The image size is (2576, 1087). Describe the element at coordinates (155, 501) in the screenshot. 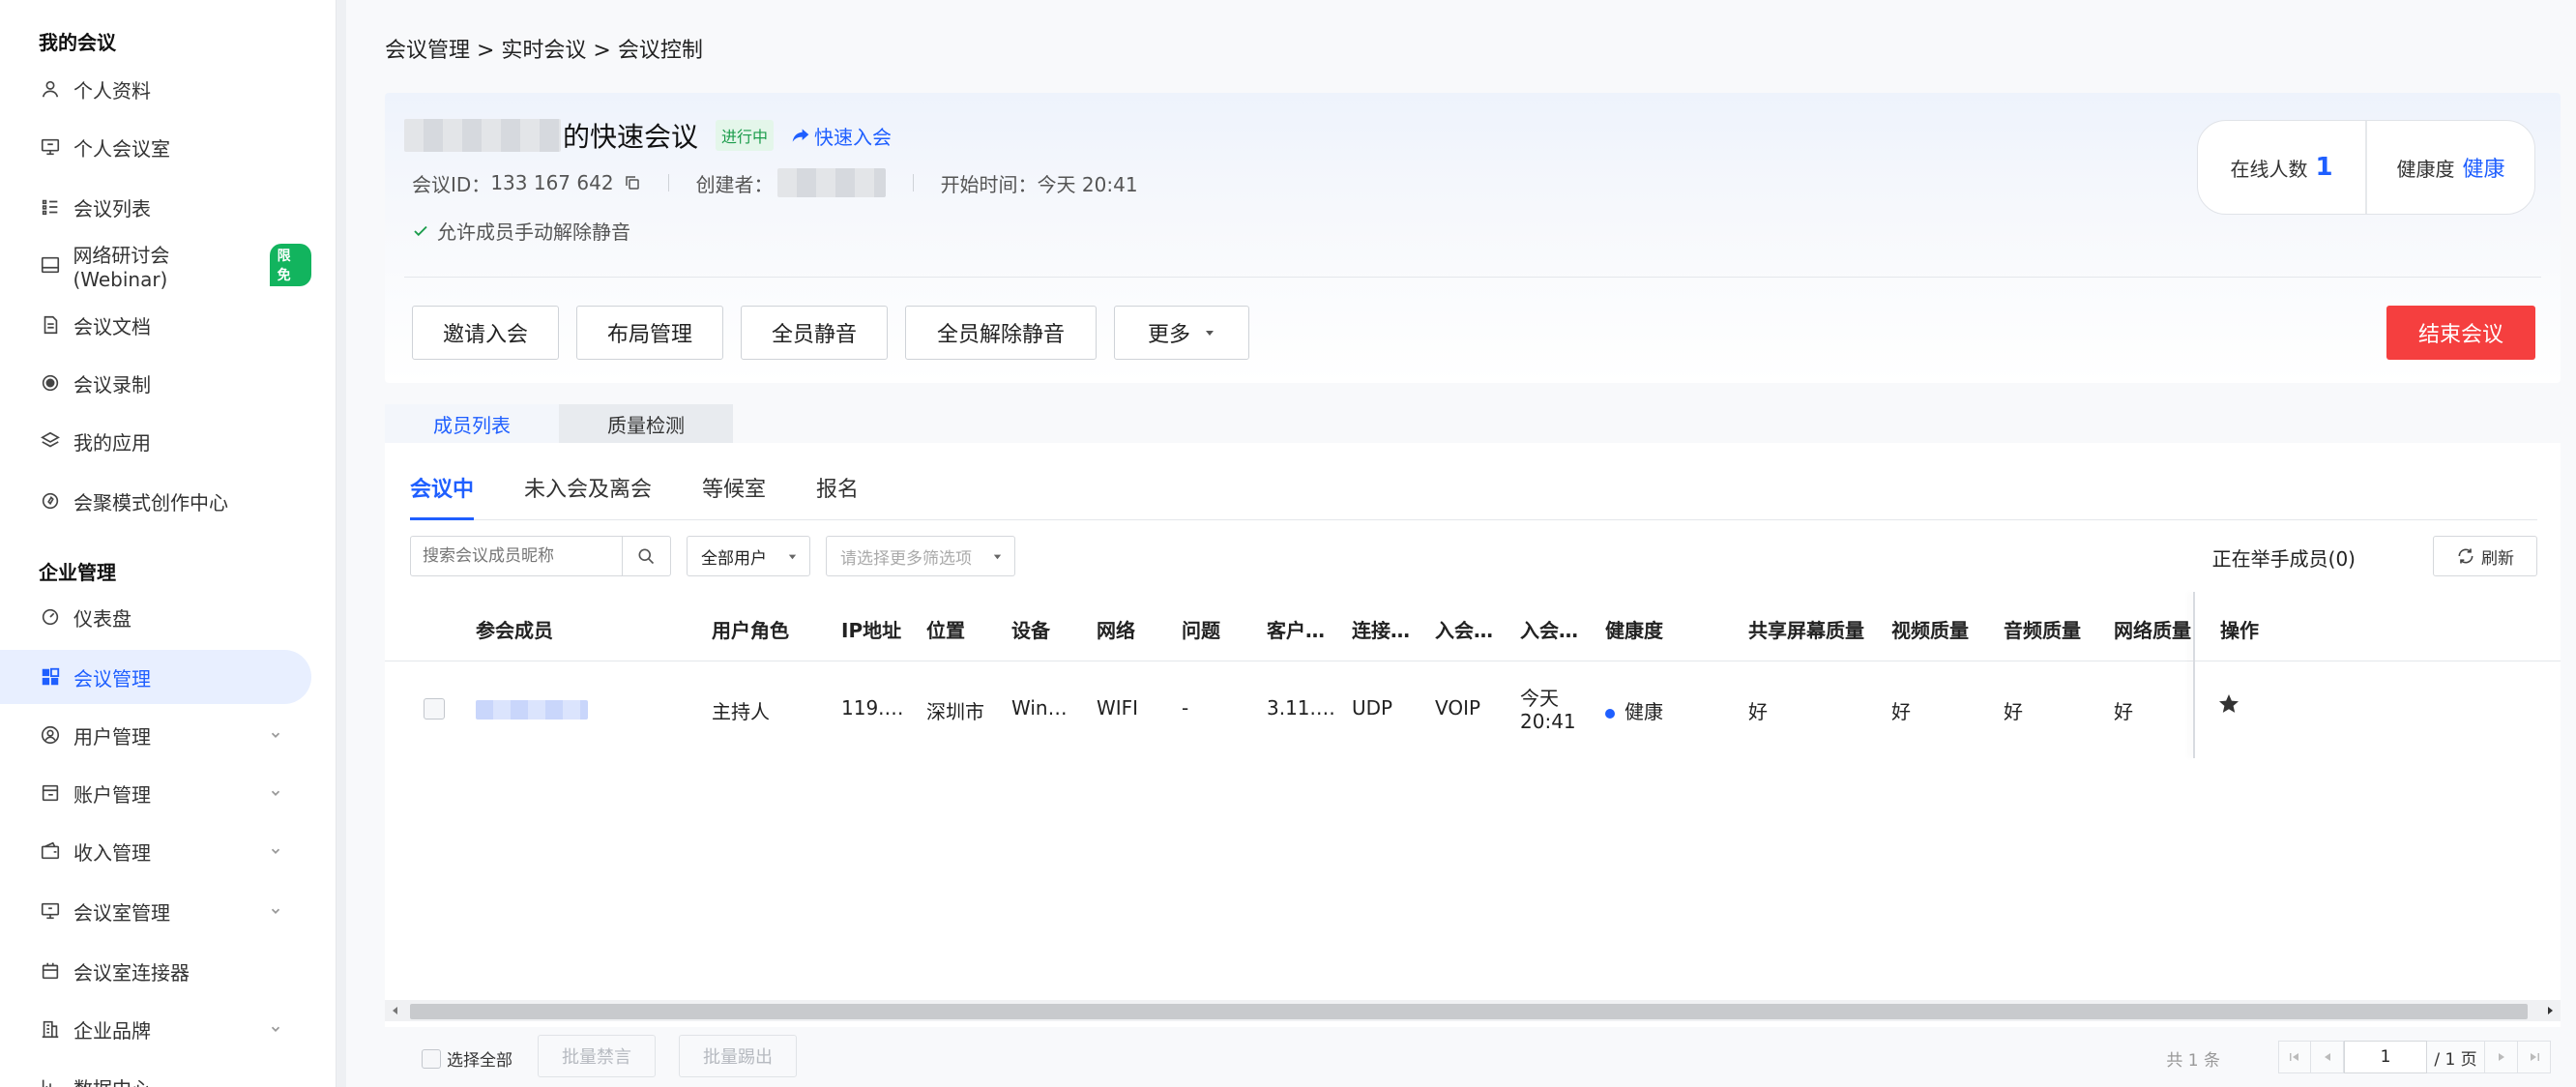

I see `sidebar-item-creation-center: 会聚模式创作中心` at that location.